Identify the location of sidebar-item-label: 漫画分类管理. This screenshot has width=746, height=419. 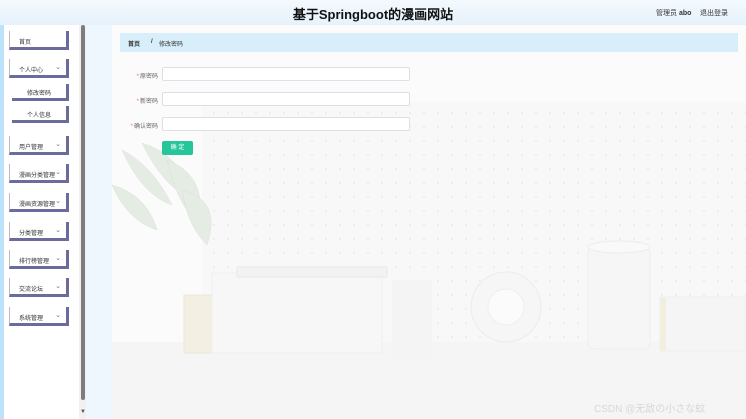
(37, 176).